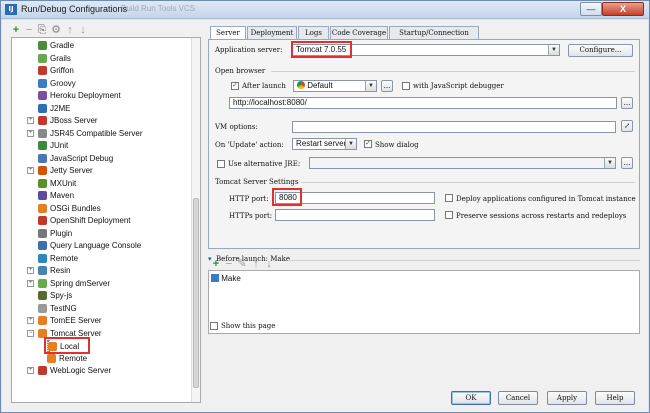 The width and height of the screenshot is (650, 413). Describe the element at coordinates (249, 199) in the screenshot. I see `http-port-label: HTTP port:` at that location.